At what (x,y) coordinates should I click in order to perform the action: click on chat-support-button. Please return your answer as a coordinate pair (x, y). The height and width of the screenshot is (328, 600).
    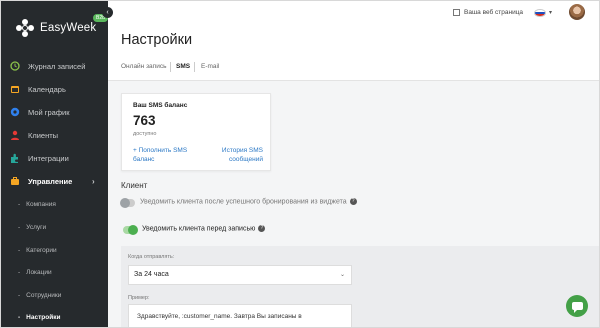
    Looking at the image, I should click on (577, 306).